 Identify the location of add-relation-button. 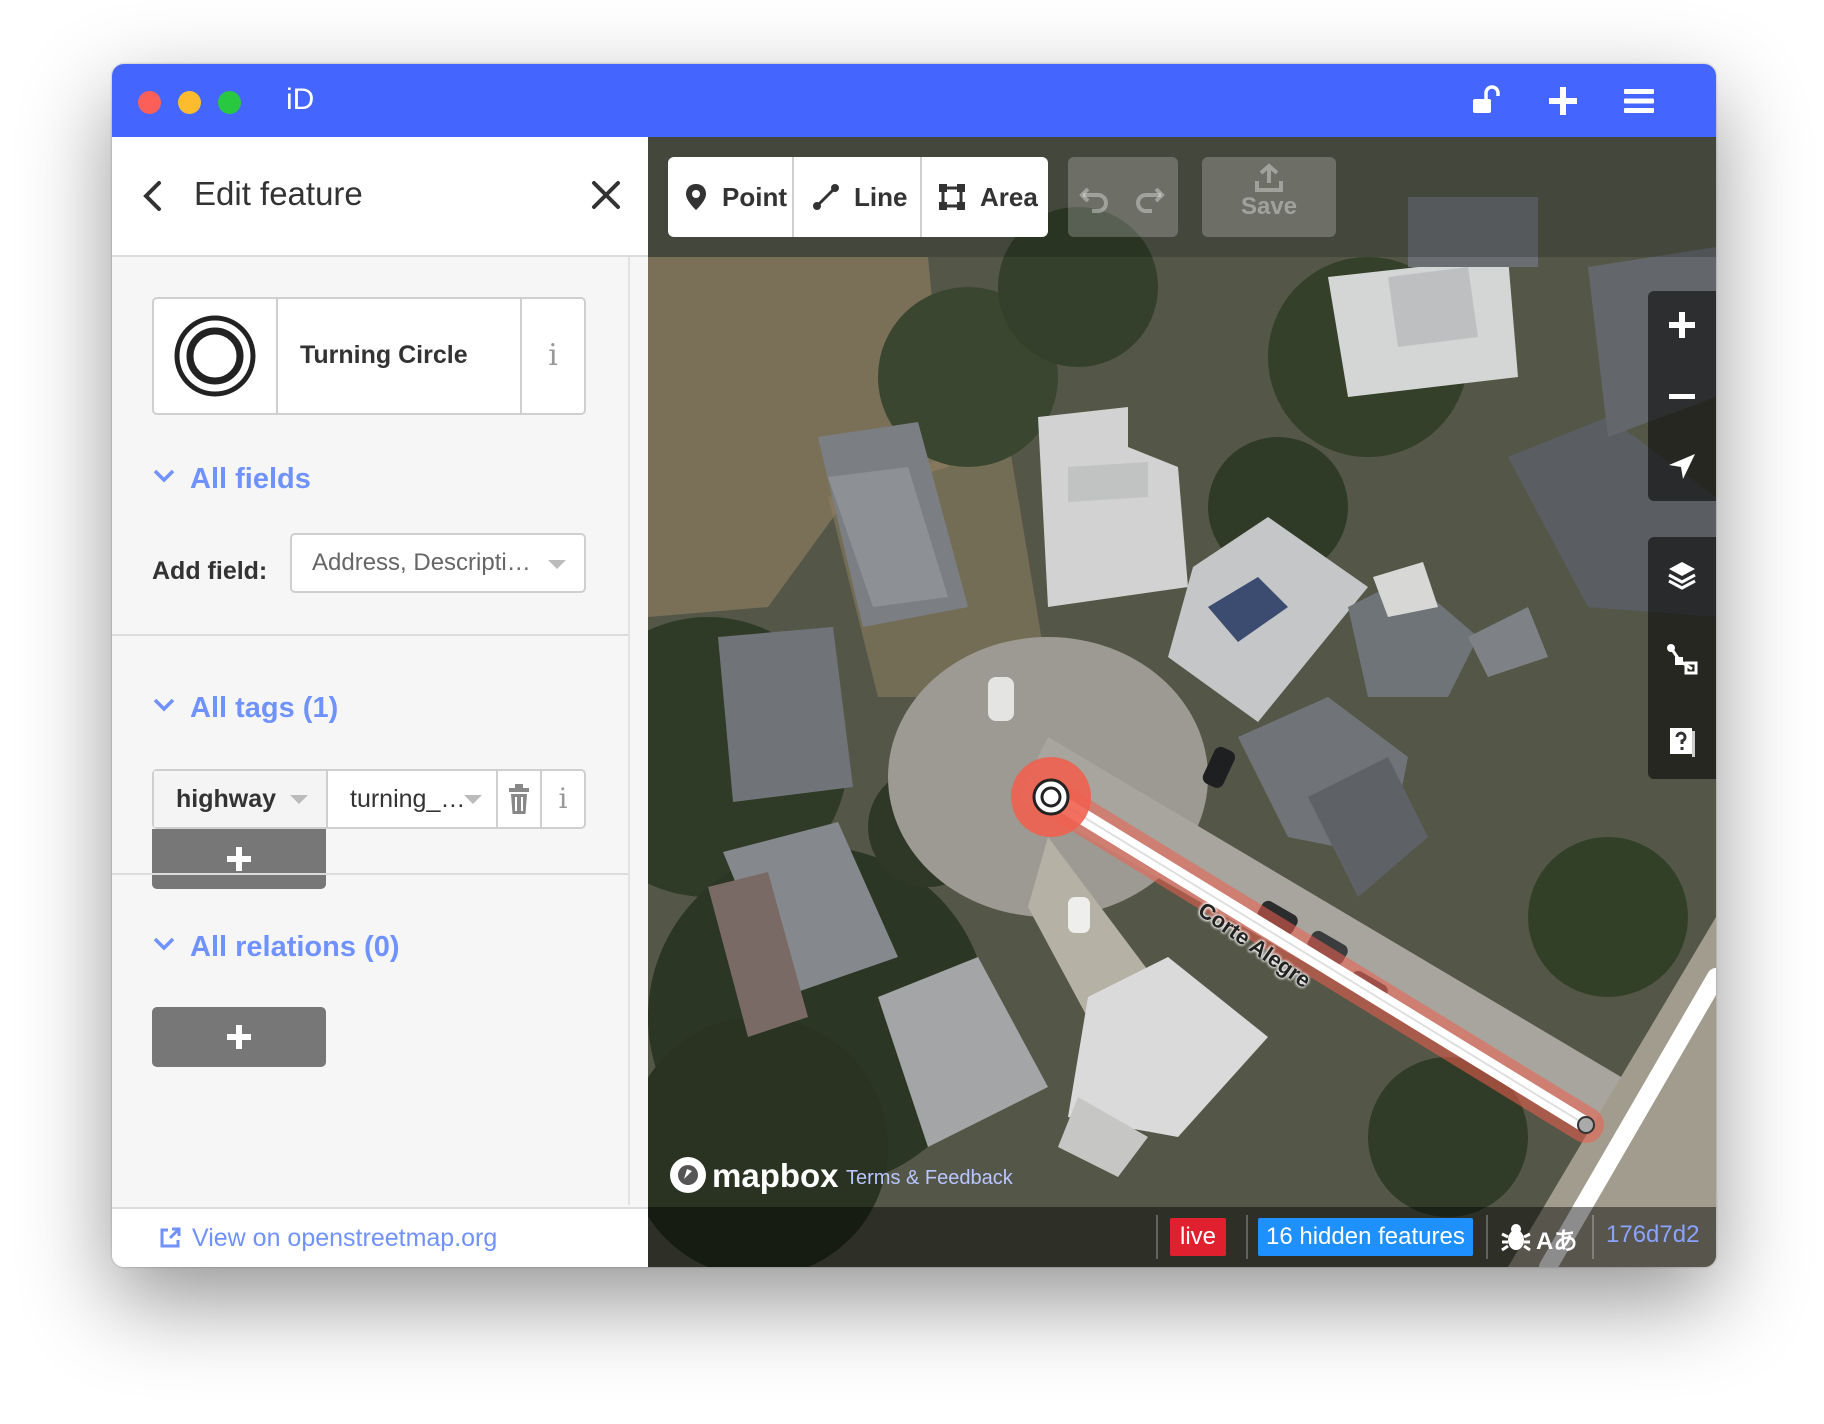
(239, 1037).